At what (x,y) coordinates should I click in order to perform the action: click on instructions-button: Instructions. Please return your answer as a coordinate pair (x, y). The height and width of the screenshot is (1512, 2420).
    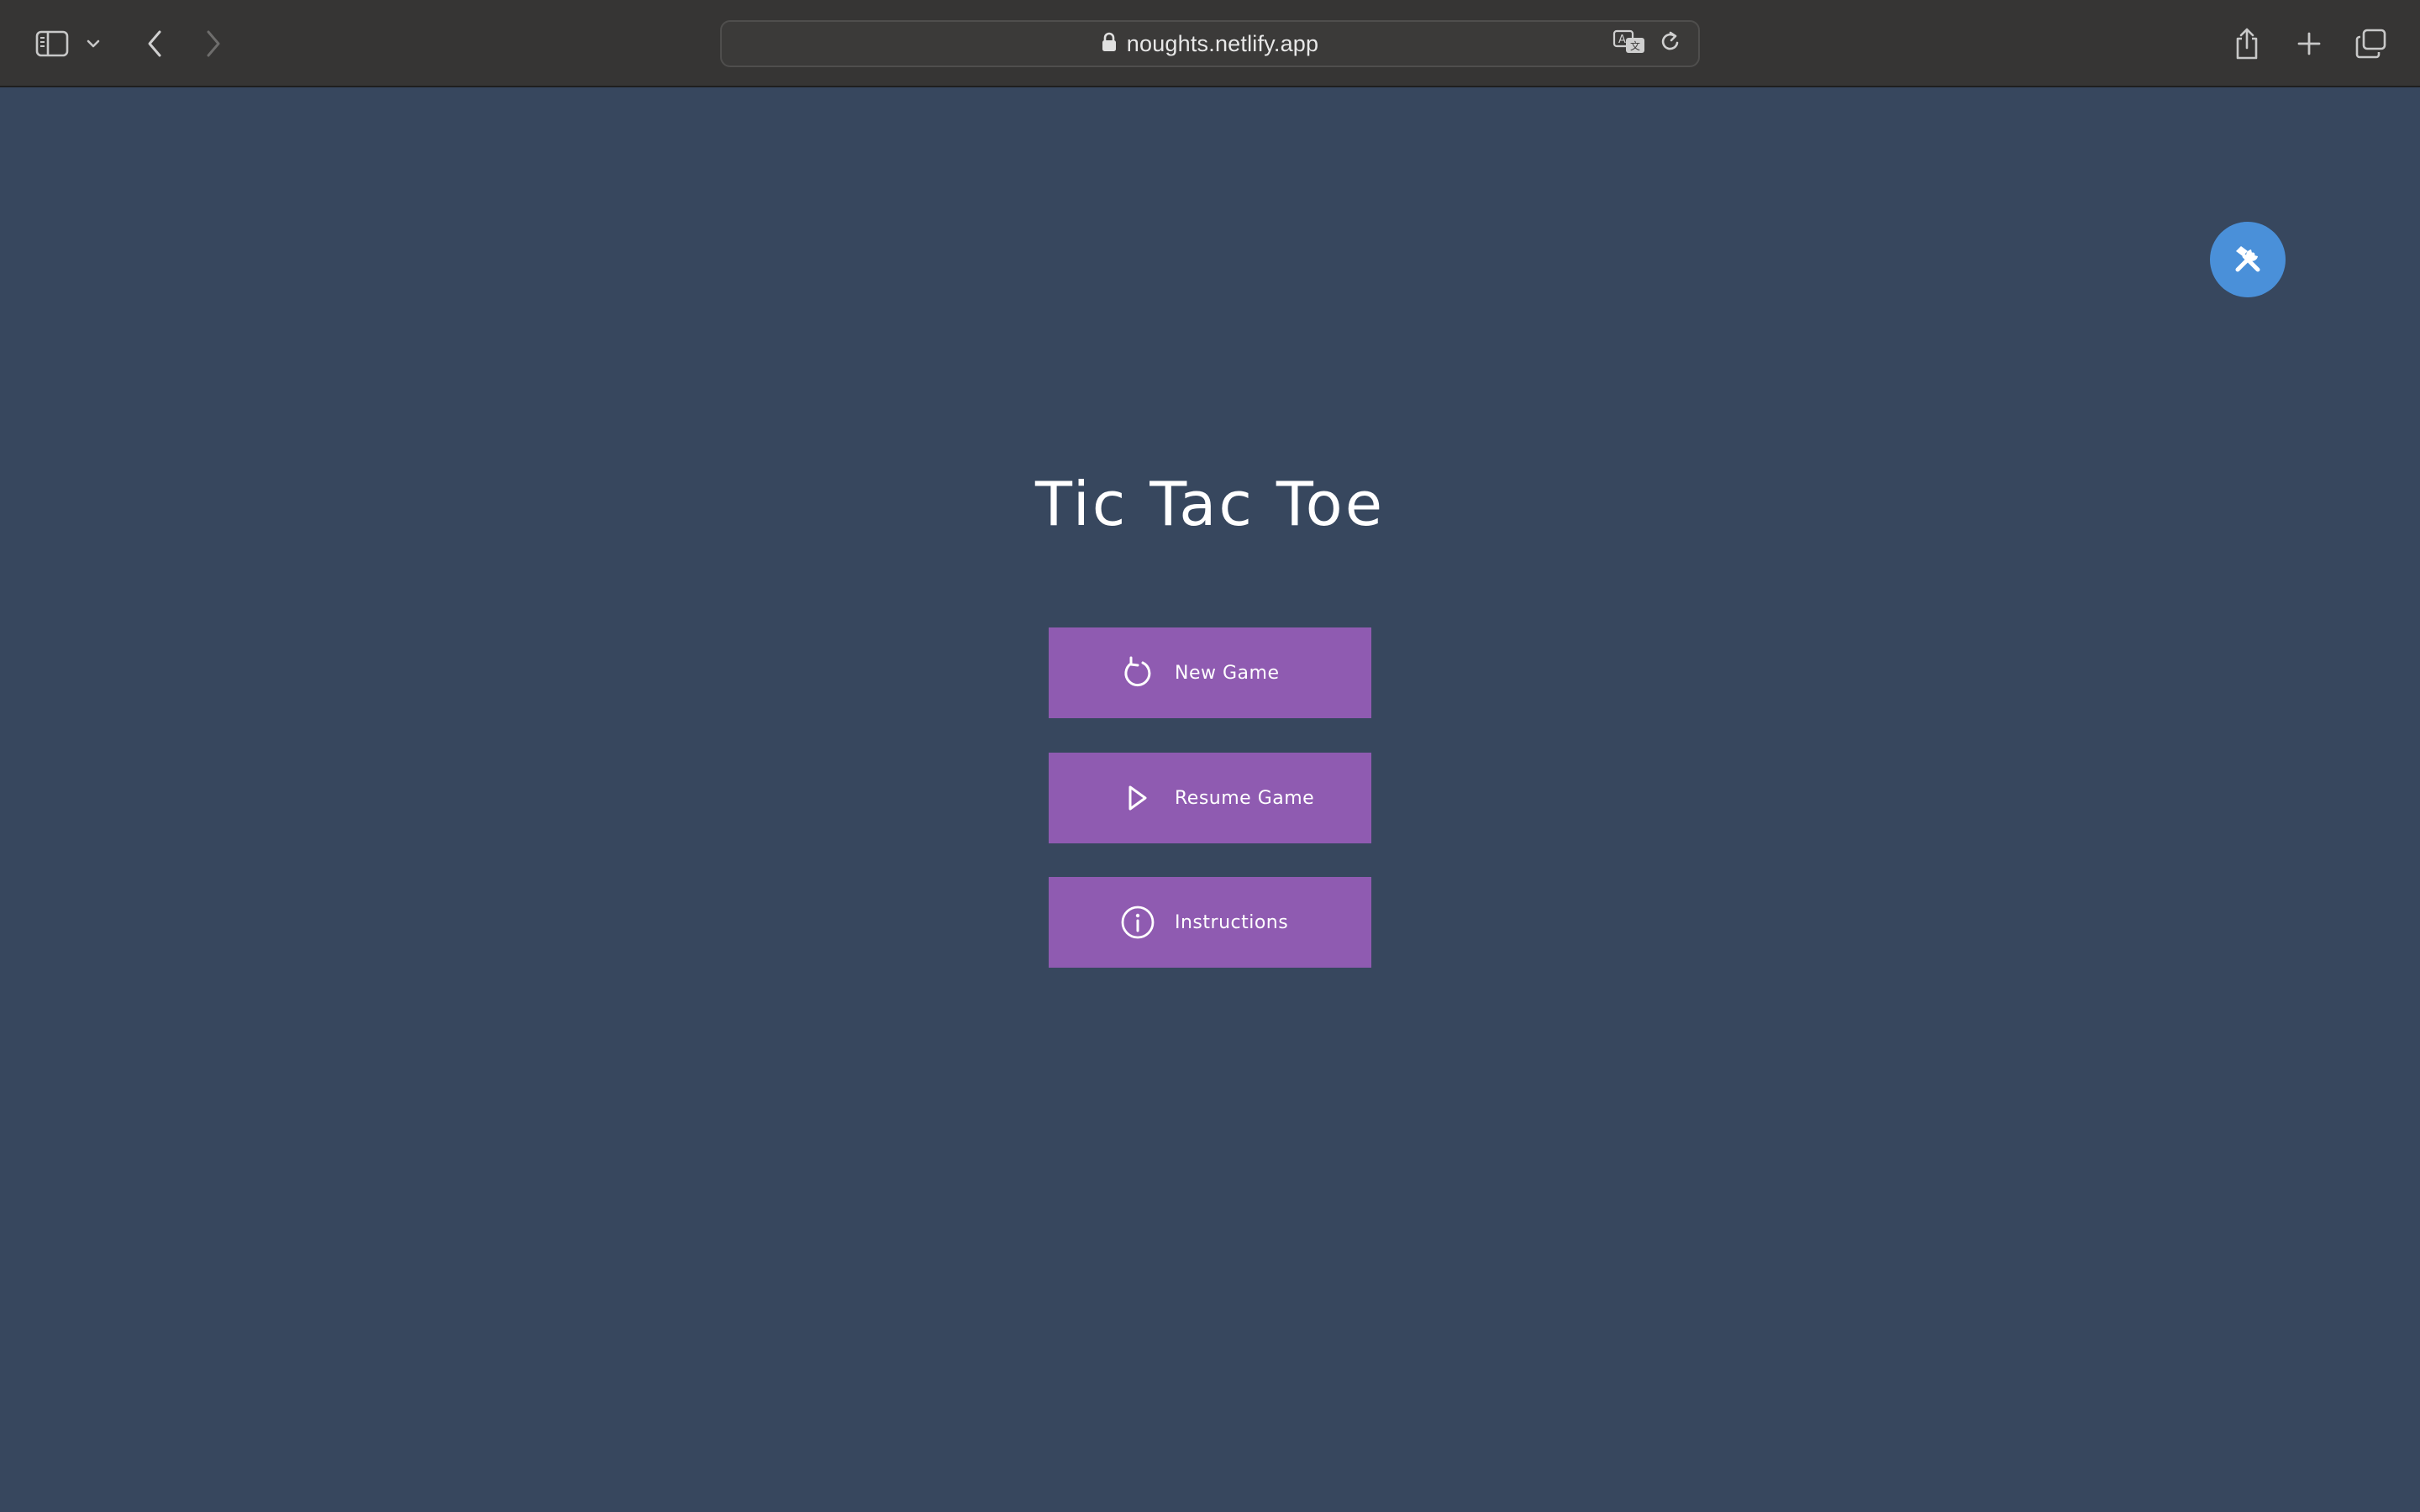
    Looking at the image, I should click on (1210, 922).